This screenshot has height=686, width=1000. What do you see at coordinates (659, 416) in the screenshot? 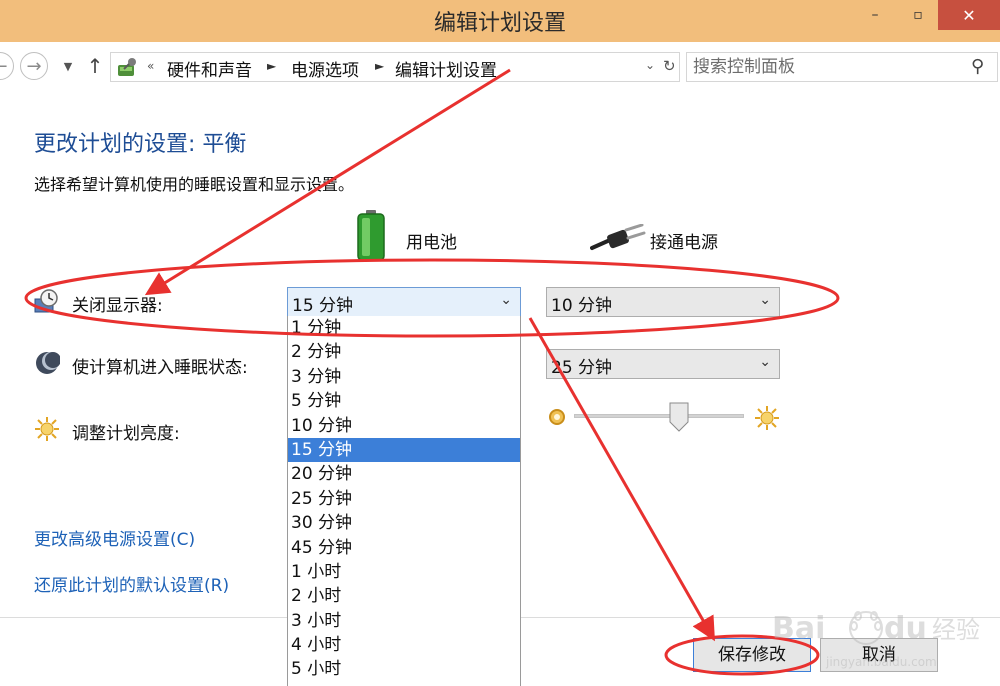
I see `brightness-slider-track` at bounding box center [659, 416].